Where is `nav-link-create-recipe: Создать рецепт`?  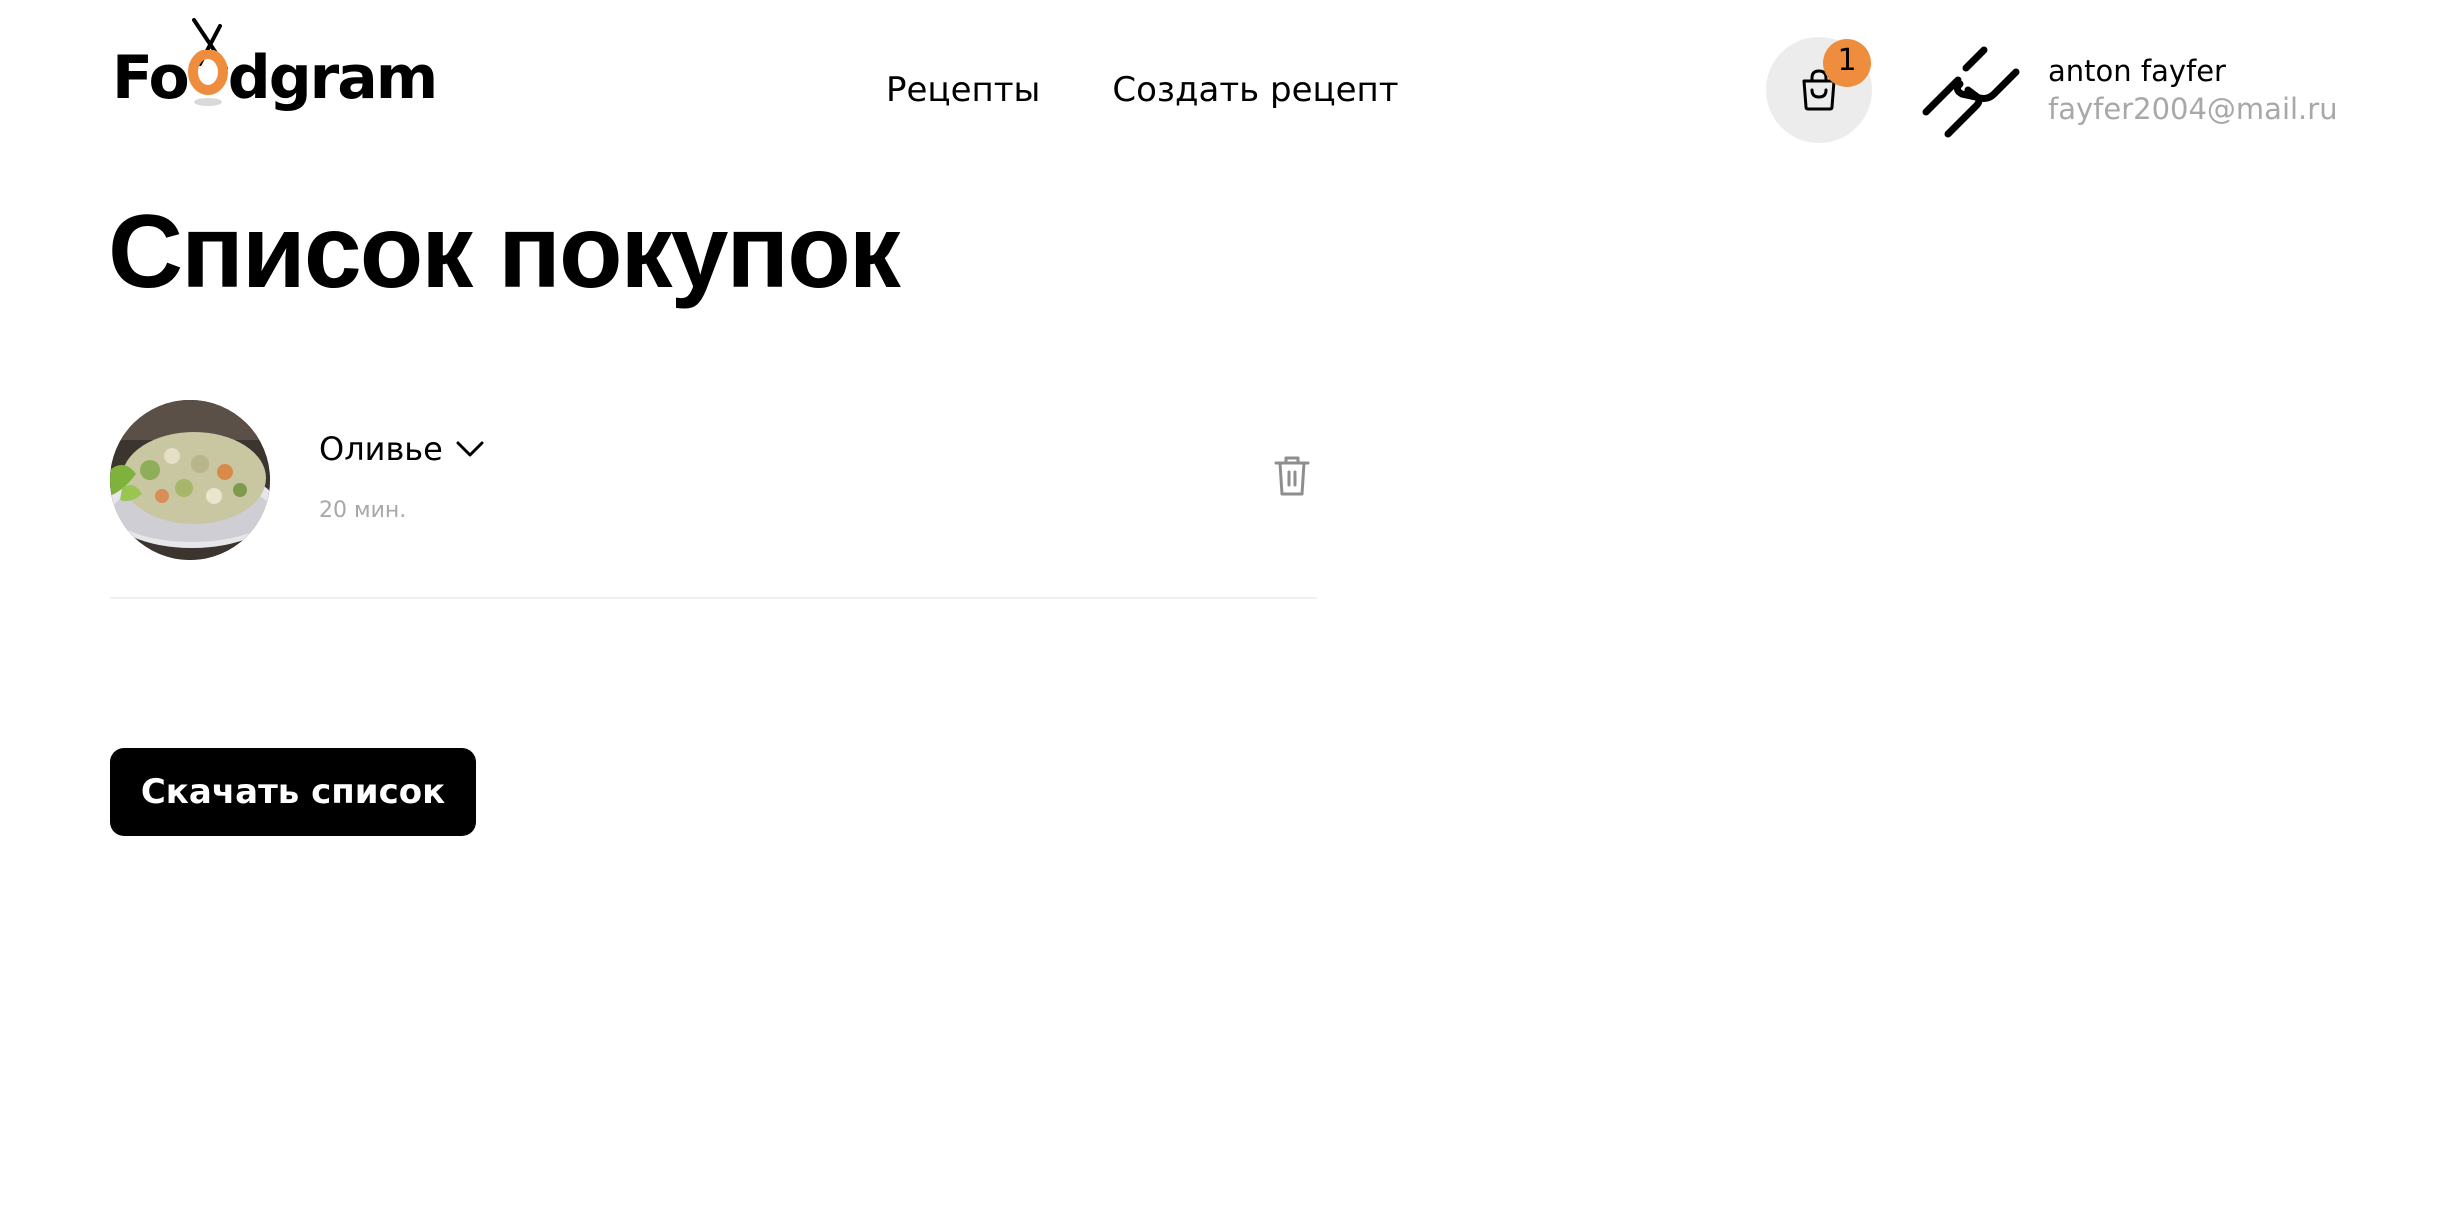
nav-link-create-recipe: Создать рецепт is located at coordinates (1255, 90).